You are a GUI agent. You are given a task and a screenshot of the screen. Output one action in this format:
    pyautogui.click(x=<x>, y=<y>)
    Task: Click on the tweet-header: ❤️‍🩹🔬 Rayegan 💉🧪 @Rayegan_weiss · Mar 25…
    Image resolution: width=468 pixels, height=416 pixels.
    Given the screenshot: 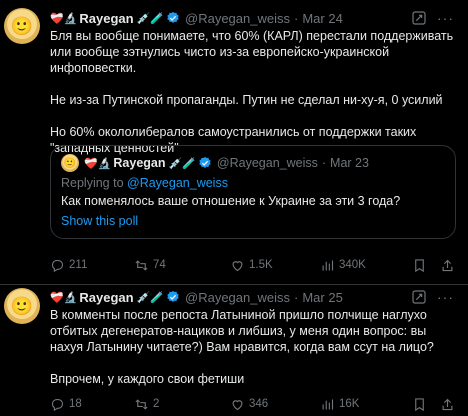 What is the action you would take?
    pyautogui.click(x=252, y=297)
    